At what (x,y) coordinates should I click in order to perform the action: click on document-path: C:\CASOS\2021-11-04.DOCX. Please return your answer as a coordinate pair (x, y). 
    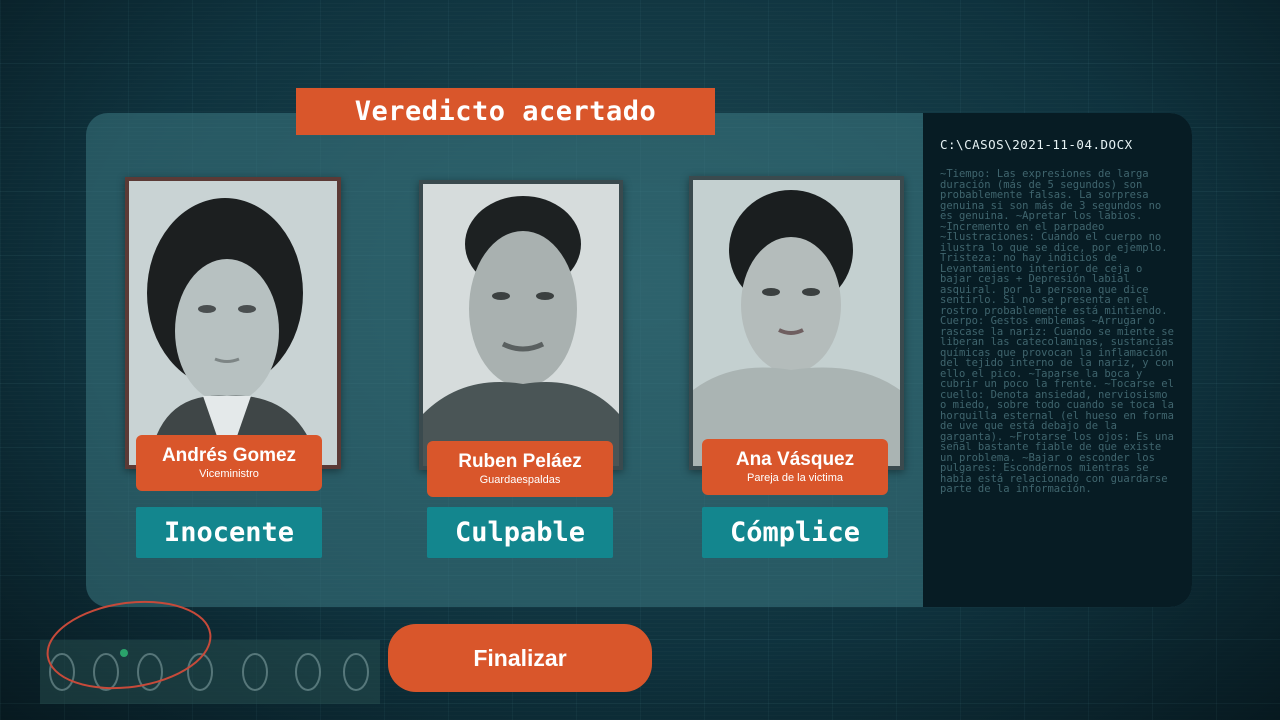
    Looking at the image, I should click on (1036, 144).